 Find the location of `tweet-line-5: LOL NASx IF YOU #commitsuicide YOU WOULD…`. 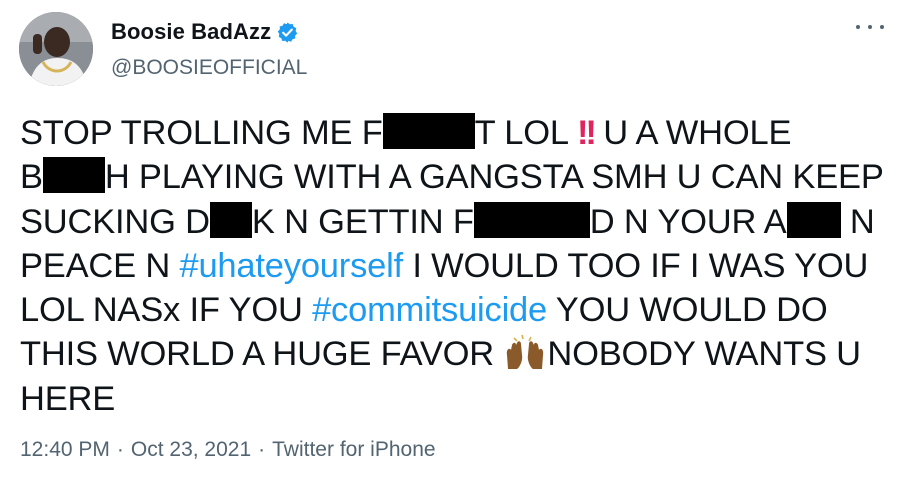

tweet-line-5: LOL NASx IF YOU #commitsuicide YOU WOULD… is located at coordinates (450, 310).